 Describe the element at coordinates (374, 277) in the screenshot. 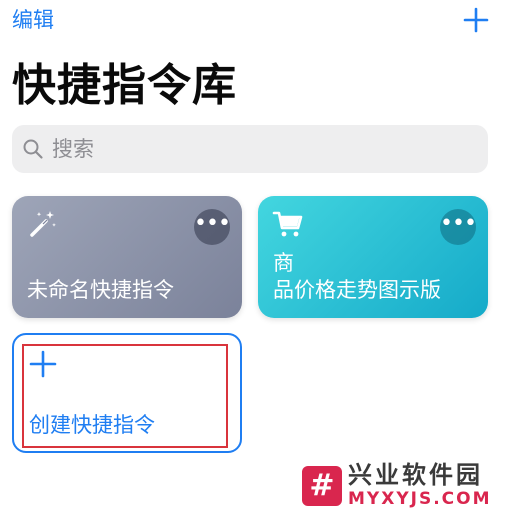

I see `shortcut-title: 商 品价格走势图示版` at that location.